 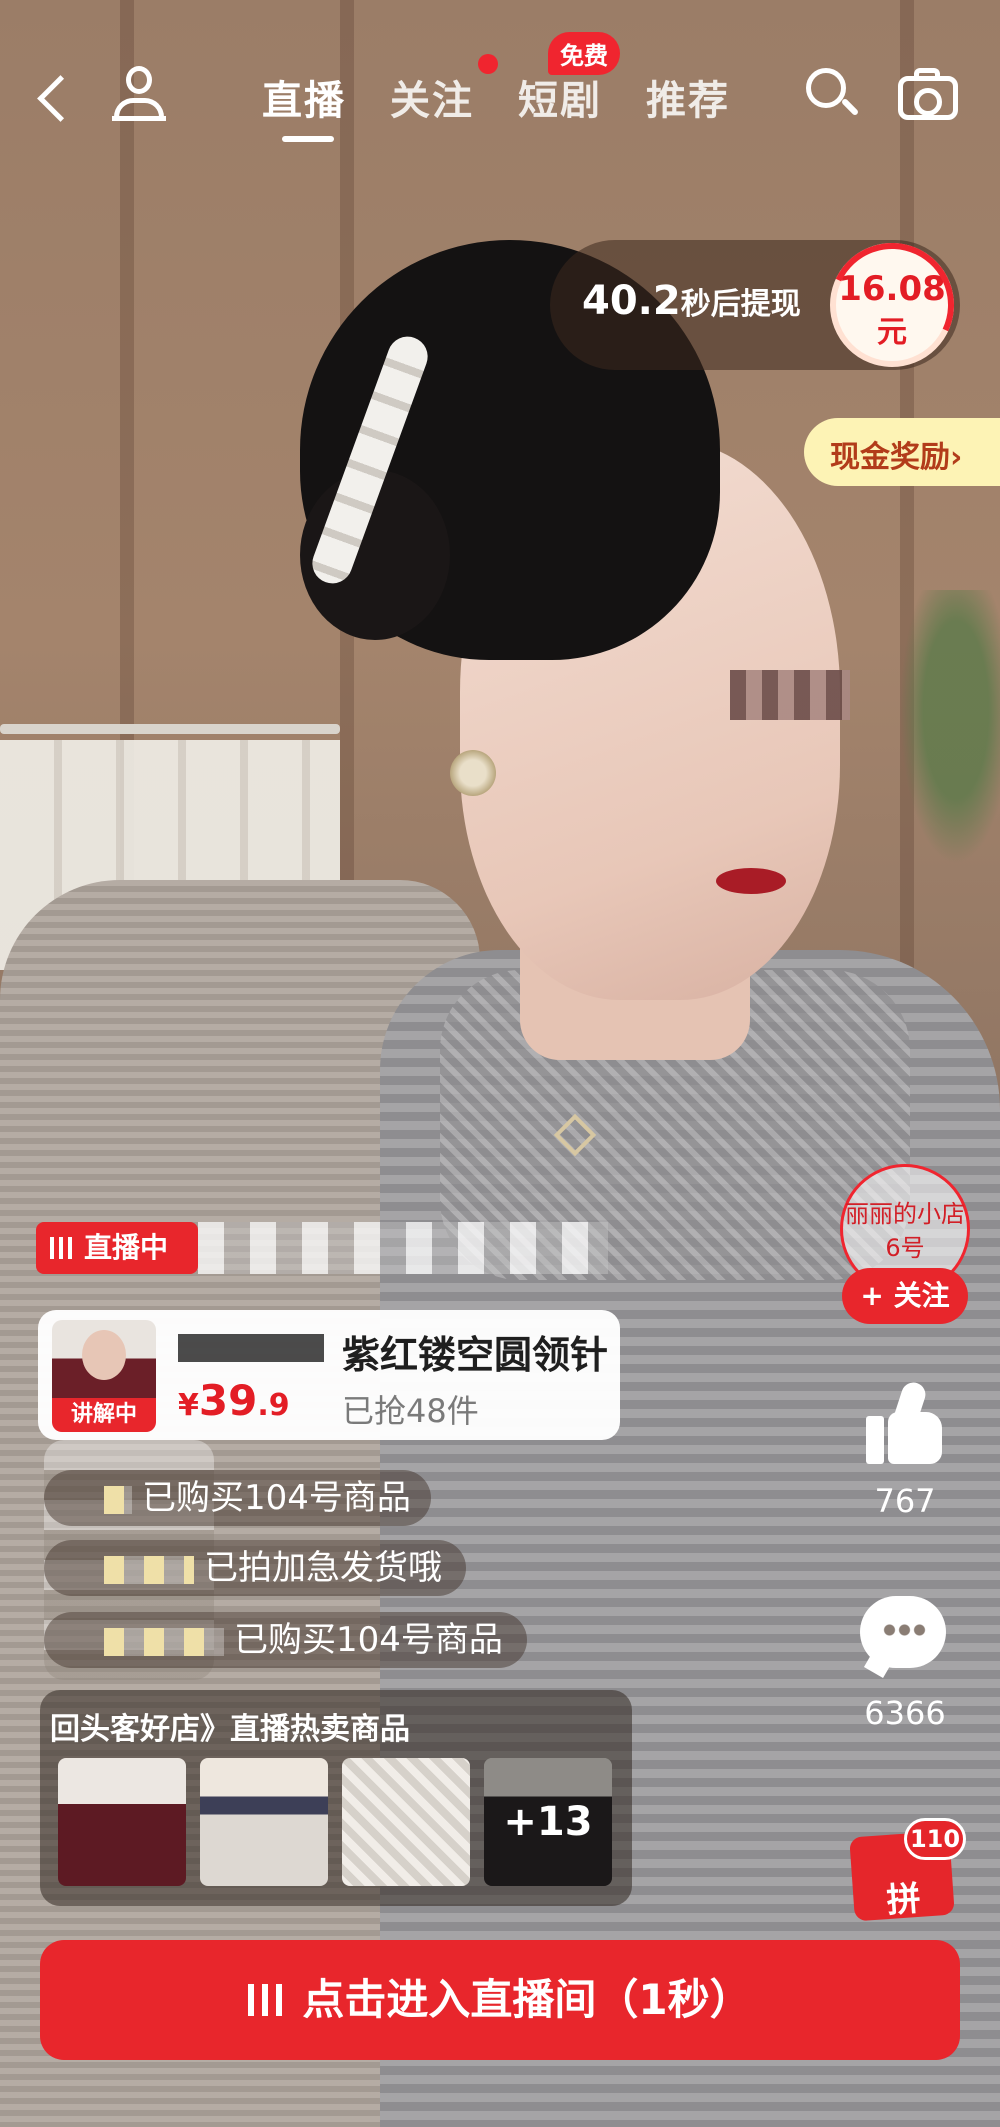 I want to click on live-status-label: 直播中, so click(x=126, y=1247).